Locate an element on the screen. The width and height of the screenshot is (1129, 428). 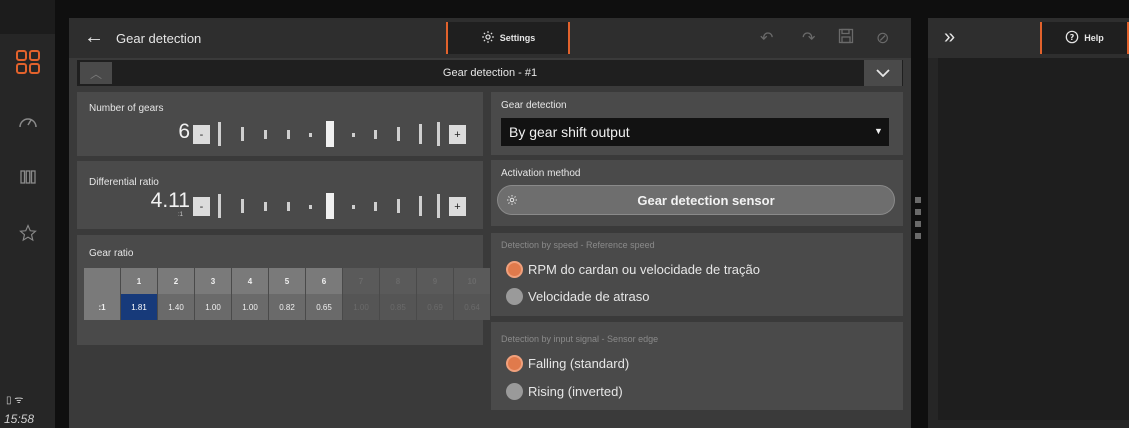
gear-column-header: 1 is located at coordinates (139, 281).